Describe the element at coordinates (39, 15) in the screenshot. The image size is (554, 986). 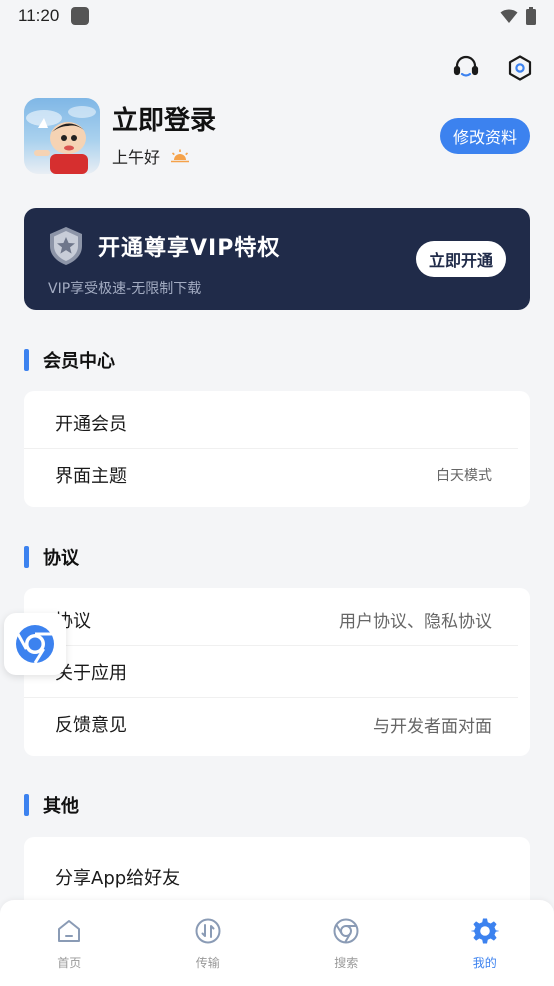
I see `status-time: 11:20` at that location.